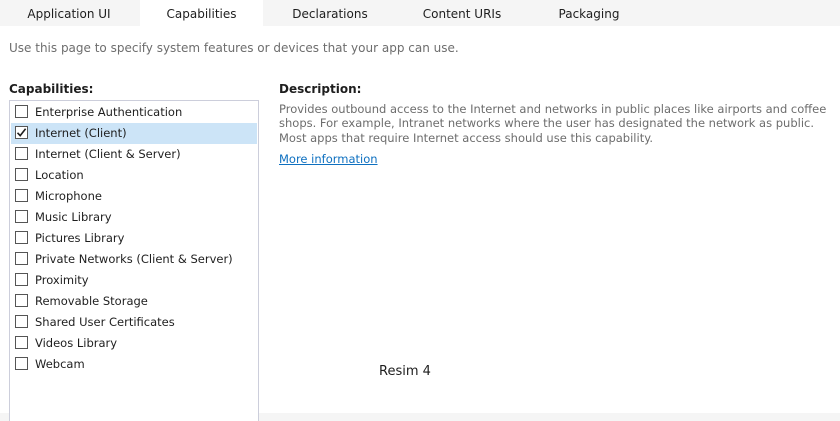 Image resolution: width=840 pixels, height=421 pixels. I want to click on capability-item-removable-storage: Removable Storage, so click(134, 301).